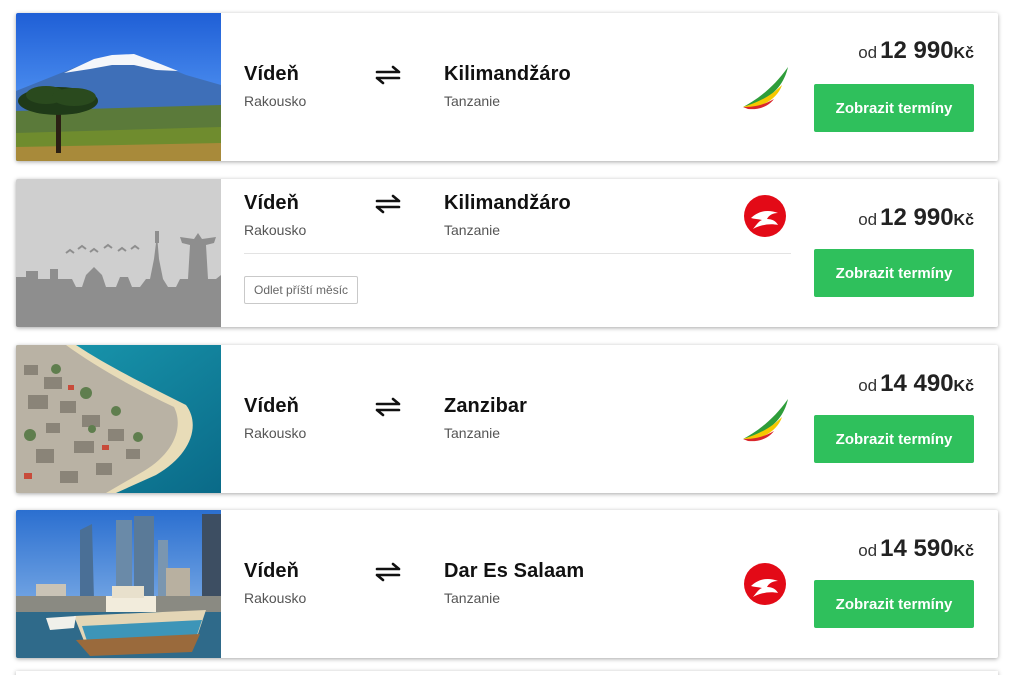  I want to click on departure-next-month-tag: Odlet příští měsíc, so click(301, 290).